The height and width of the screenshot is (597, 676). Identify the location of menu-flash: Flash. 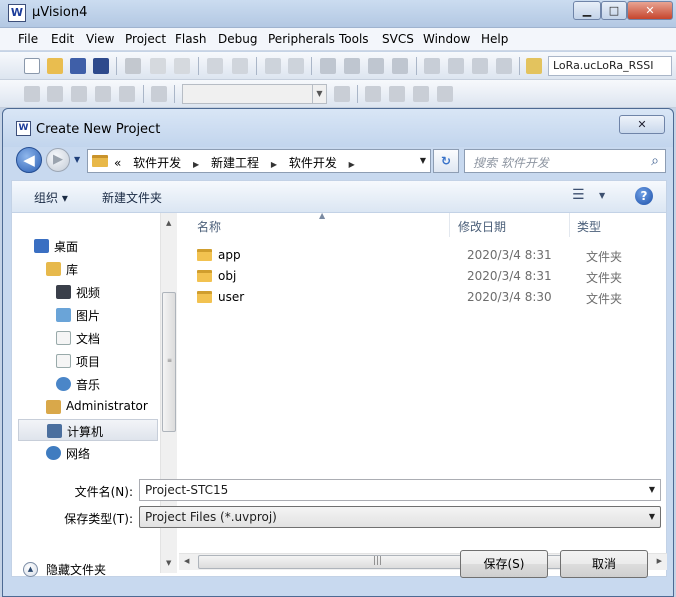
(190, 39).